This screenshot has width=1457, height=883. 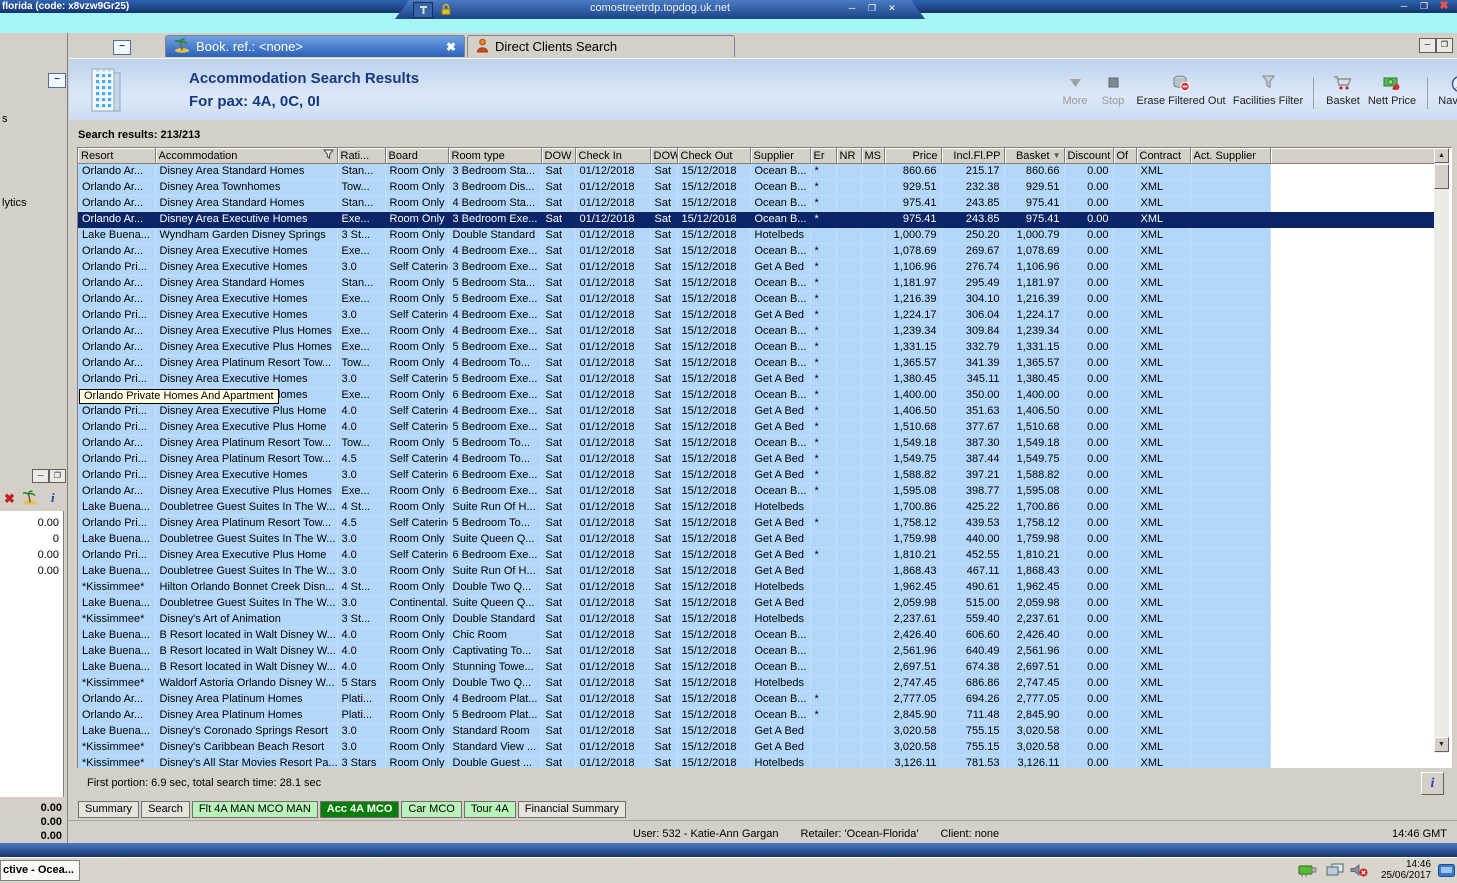 I want to click on child-minimize-icon: ─, so click(x=1427, y=45).